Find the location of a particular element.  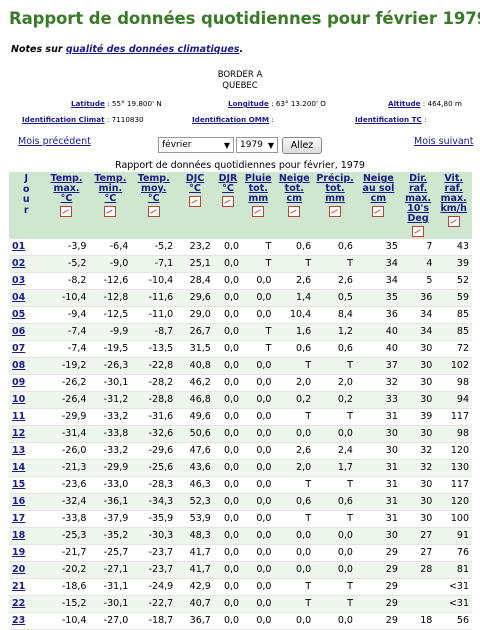

column-header: DJR °C is located at coordinates (228, 205).